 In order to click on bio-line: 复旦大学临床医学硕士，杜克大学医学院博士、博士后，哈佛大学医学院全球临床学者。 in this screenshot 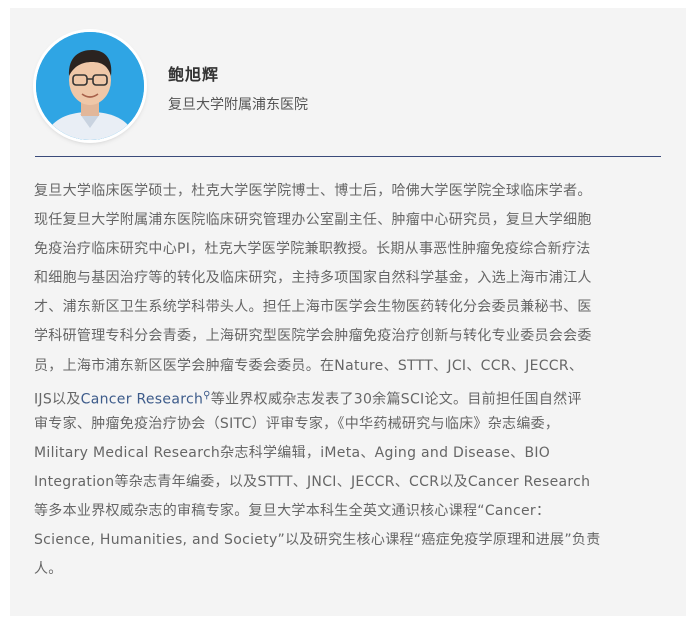, I will do `click(313, 191)`.